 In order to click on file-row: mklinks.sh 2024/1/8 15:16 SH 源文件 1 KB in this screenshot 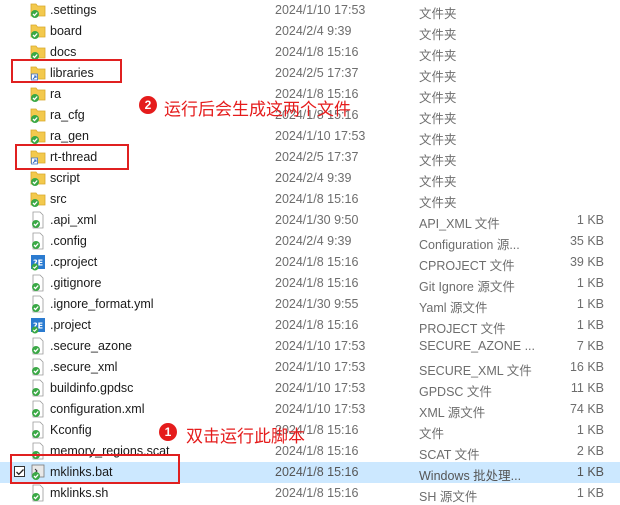, I will do `click(310, 493)`.